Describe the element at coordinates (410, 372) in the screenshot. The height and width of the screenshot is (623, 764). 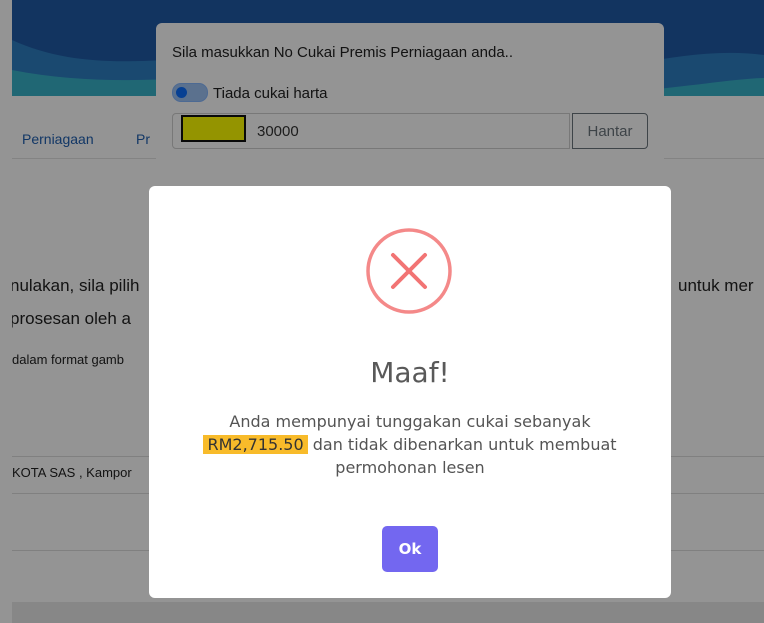
I see `alert-title: Maaf!` at that location.